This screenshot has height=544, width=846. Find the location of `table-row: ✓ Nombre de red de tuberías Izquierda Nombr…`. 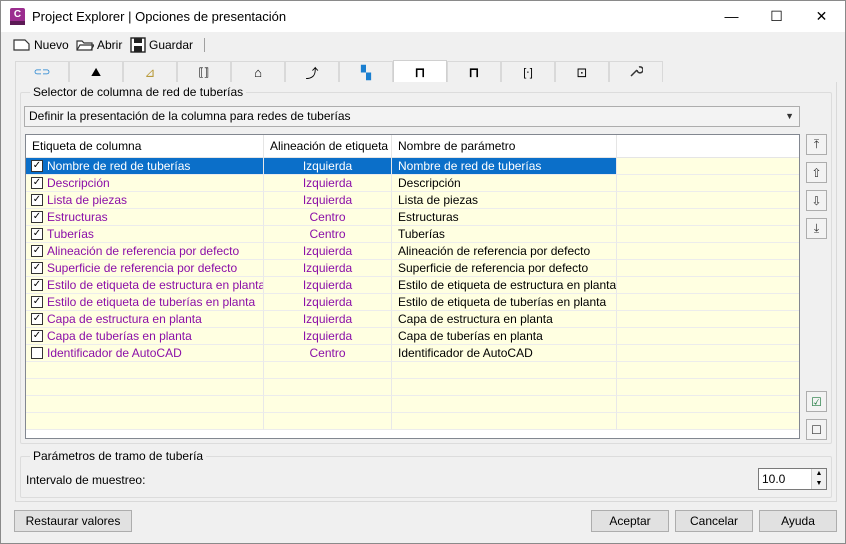

table-row: ✓ Nombre de red de tuberías Izquierda Nombr… is located at coordinates (412, 166).